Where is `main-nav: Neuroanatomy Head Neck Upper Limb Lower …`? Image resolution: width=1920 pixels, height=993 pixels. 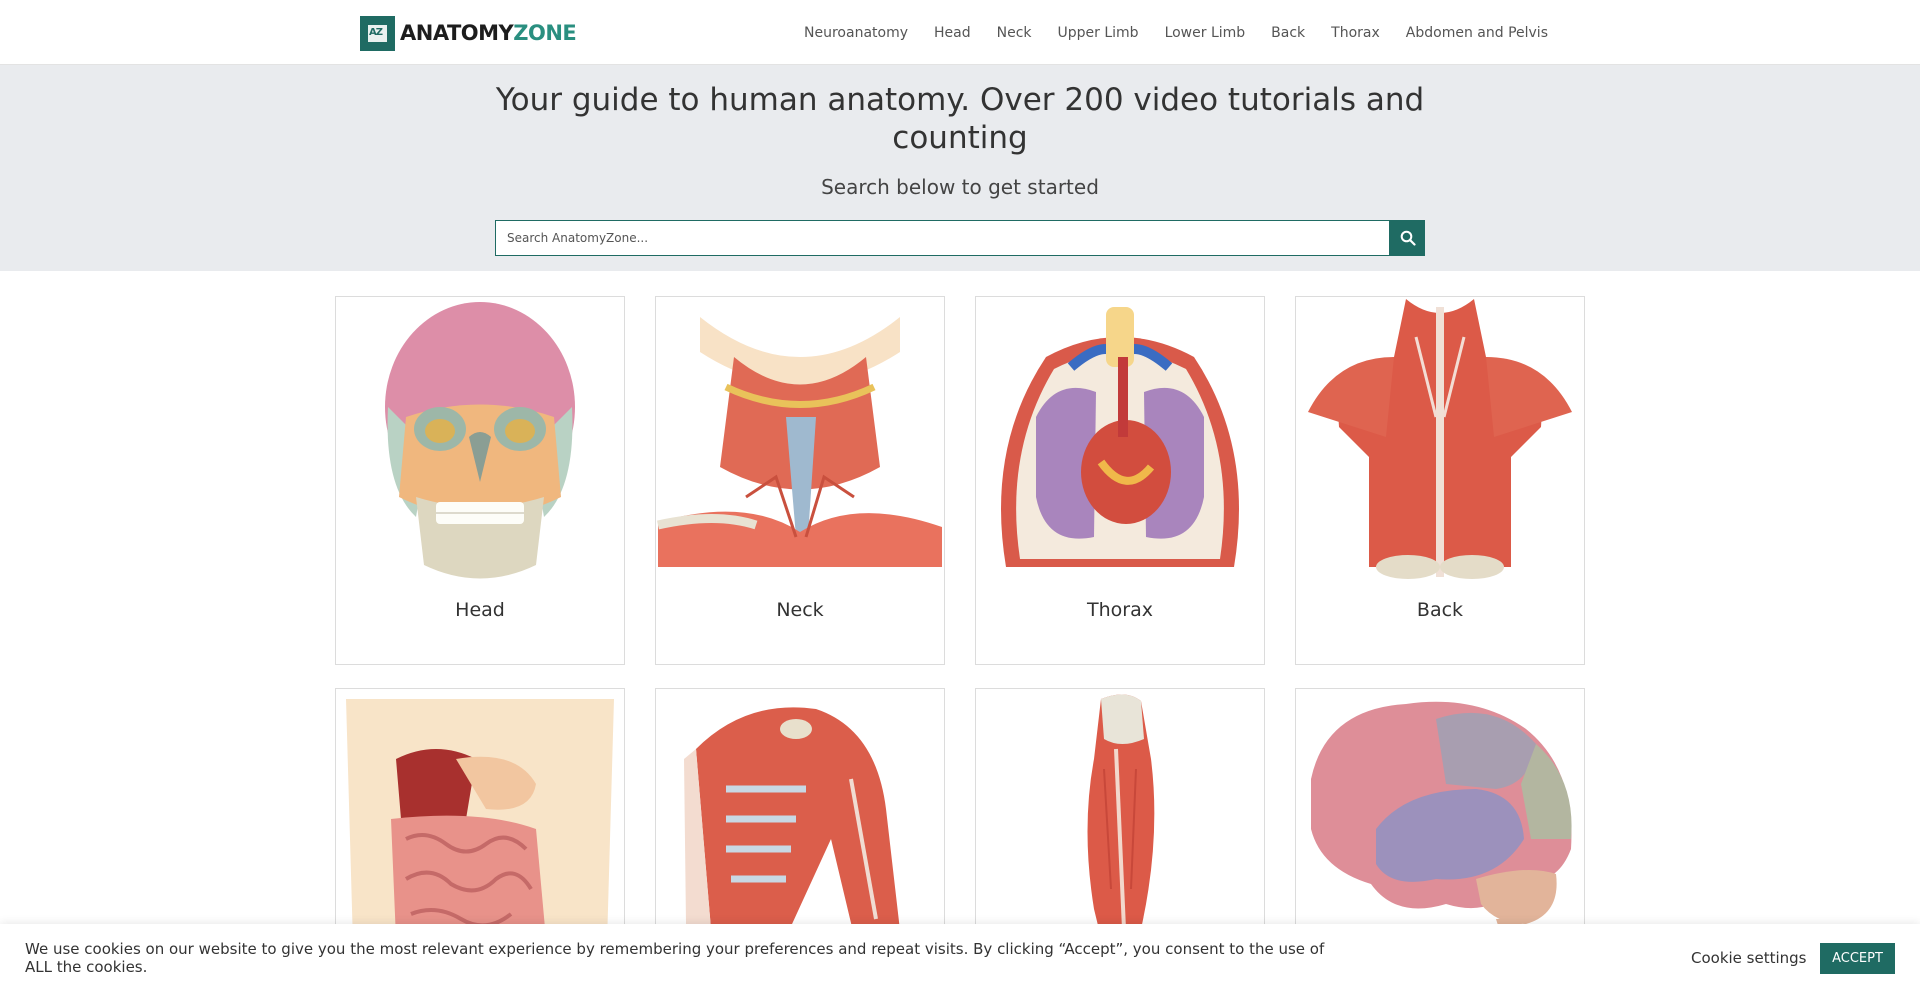
main-nav: Neuroanatomy Head Neck Upper Limb Lower … is located at coordinates (1163, 32).